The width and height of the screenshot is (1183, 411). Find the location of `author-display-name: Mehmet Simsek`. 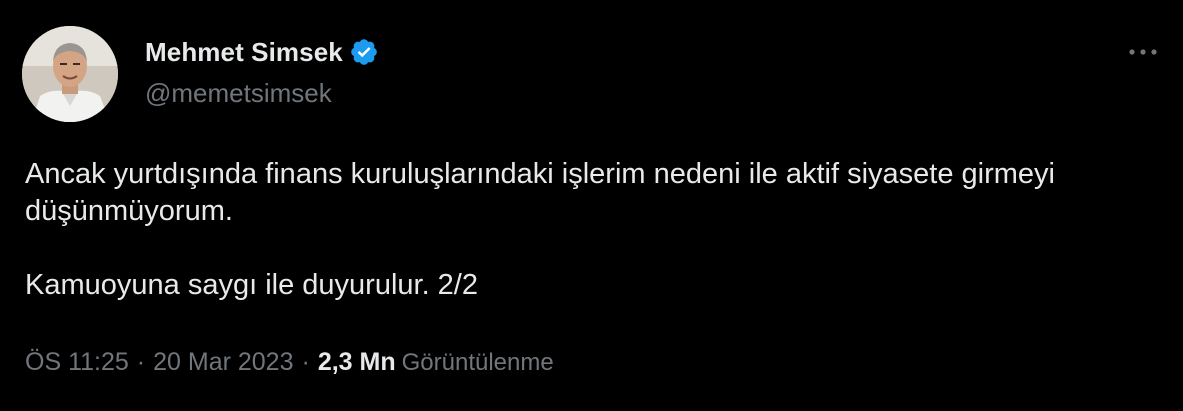

author-display-name: Mehmet Simsek is located at coordinates (244, 52).